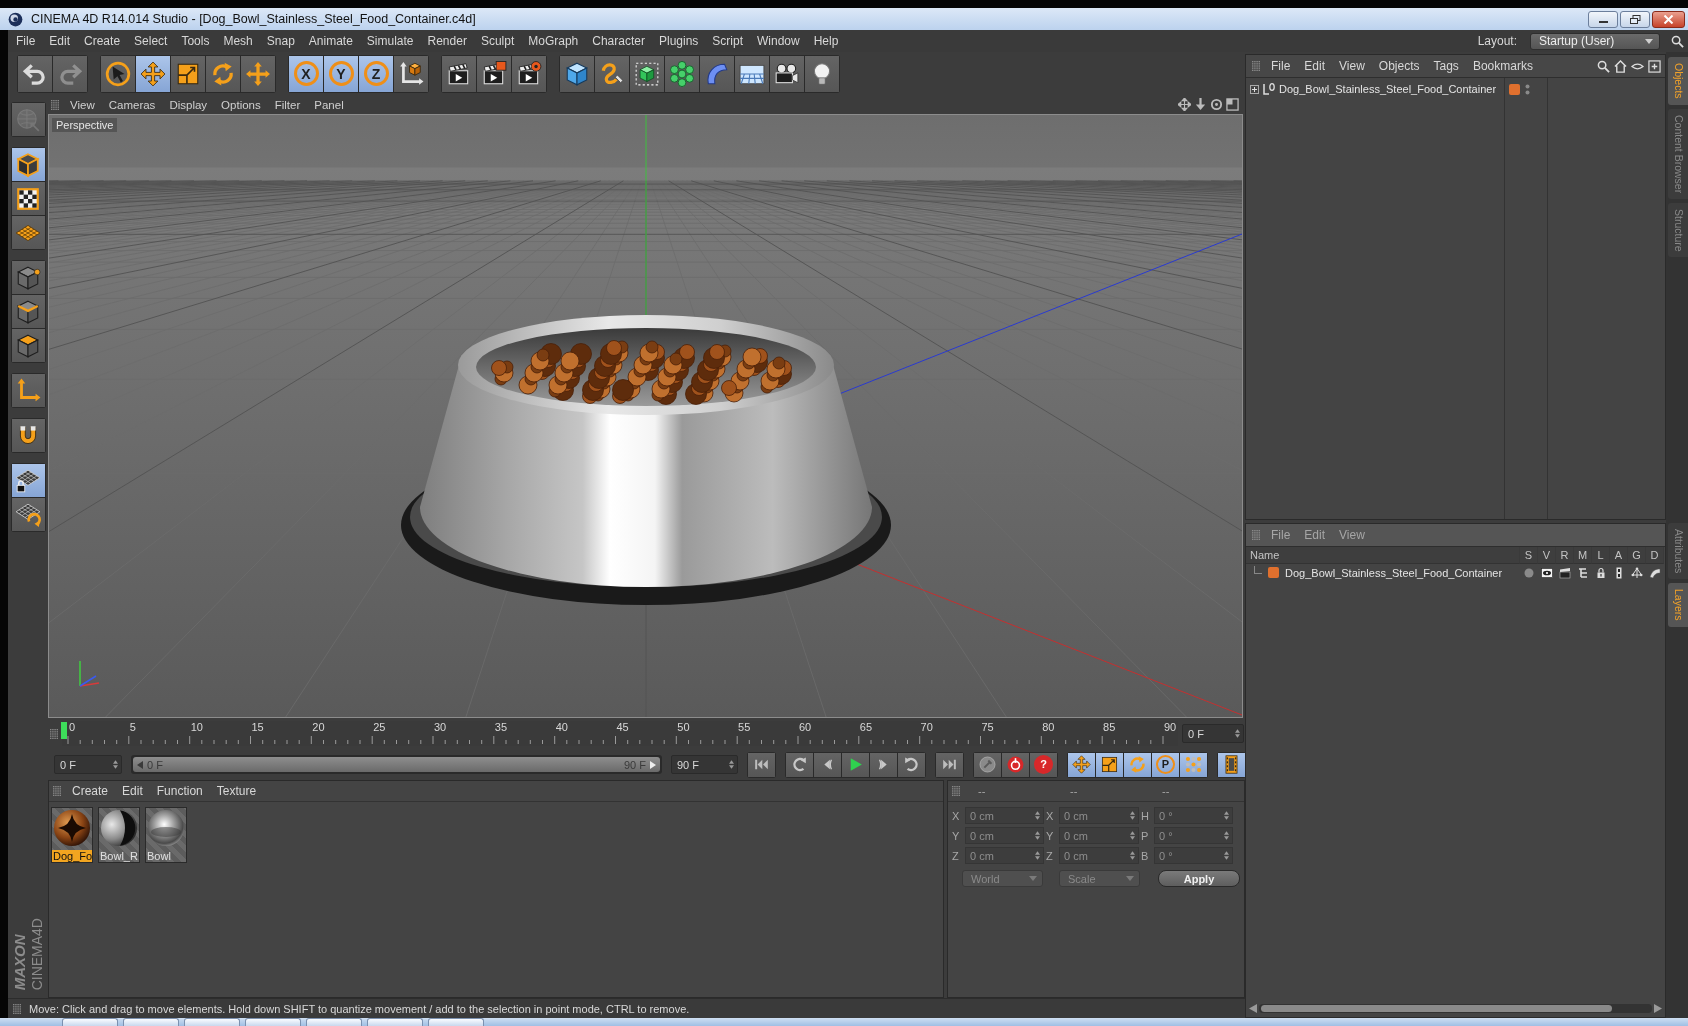  What do you see at coordinates (1200, 104) in the screenshot?
I see `zoom-view-icon` at bounding box center [1200, 104].